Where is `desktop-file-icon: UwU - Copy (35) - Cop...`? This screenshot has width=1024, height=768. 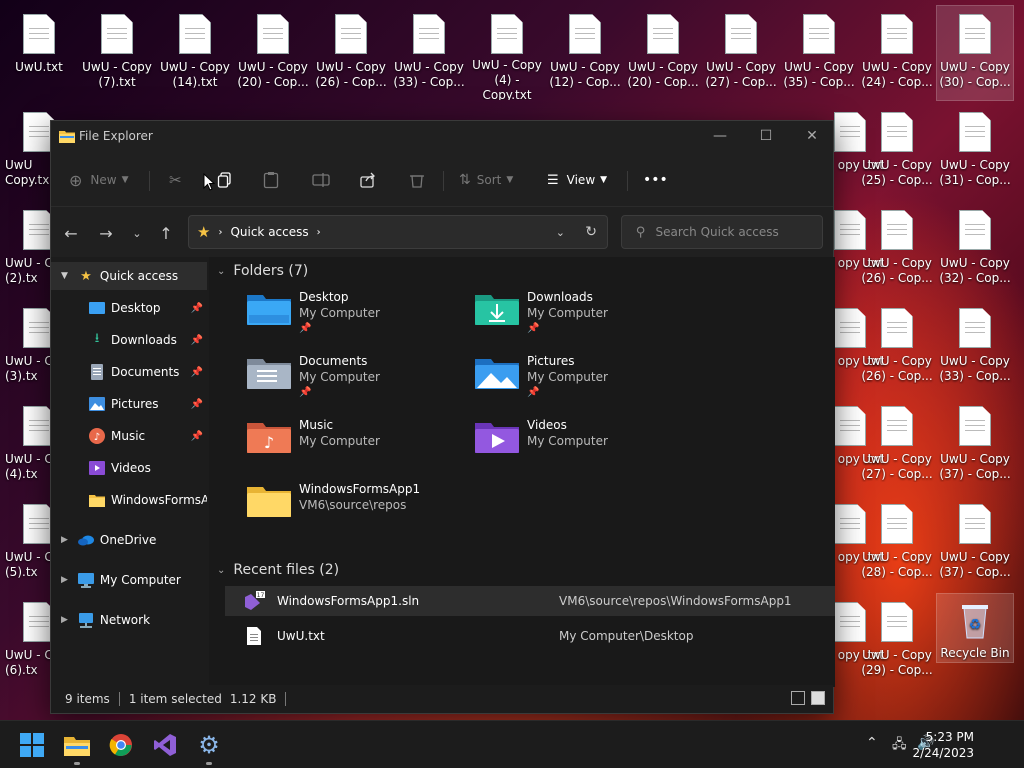
desktop-file-icon: UwU - Copy (35) - Cop... is located at coordinates (819, 53).